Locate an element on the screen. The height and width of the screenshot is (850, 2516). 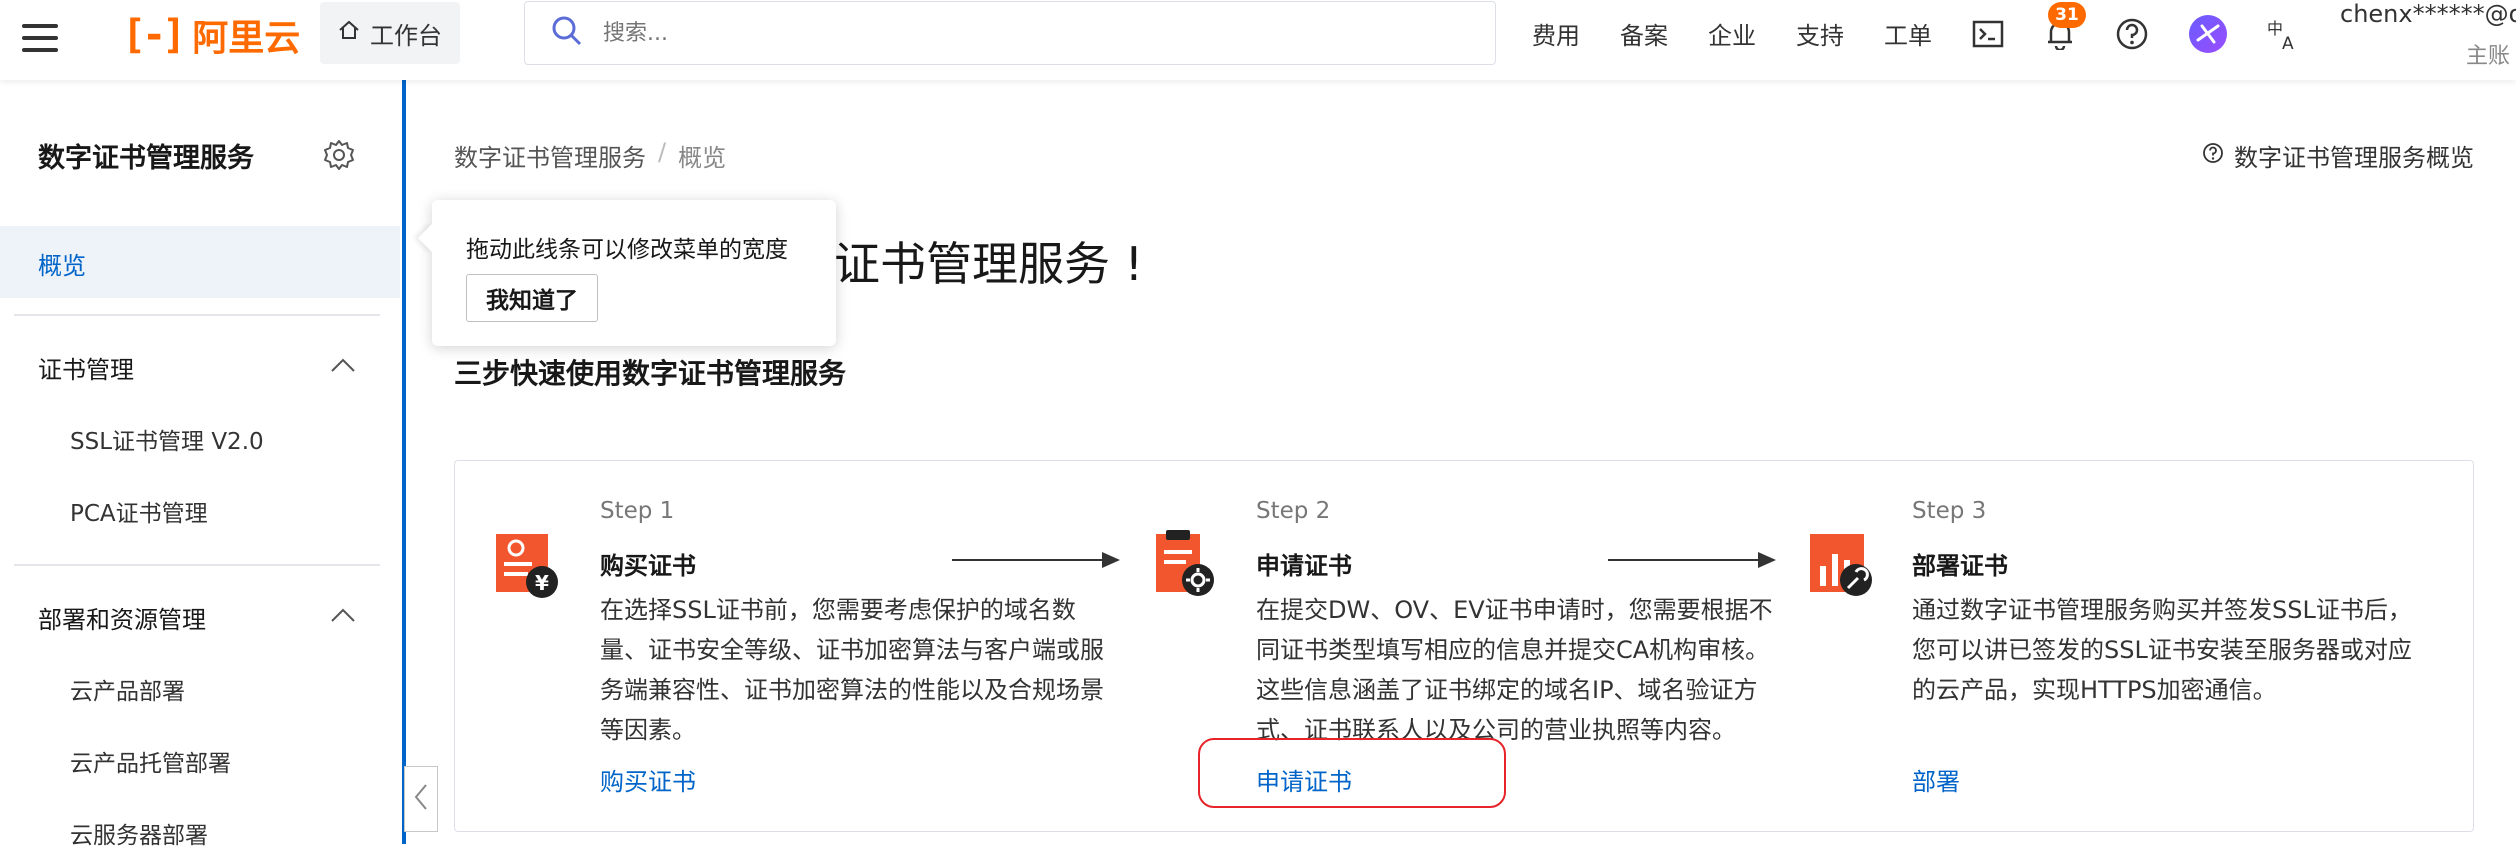
highlight-annotation is located at coordinates (1352, 773).